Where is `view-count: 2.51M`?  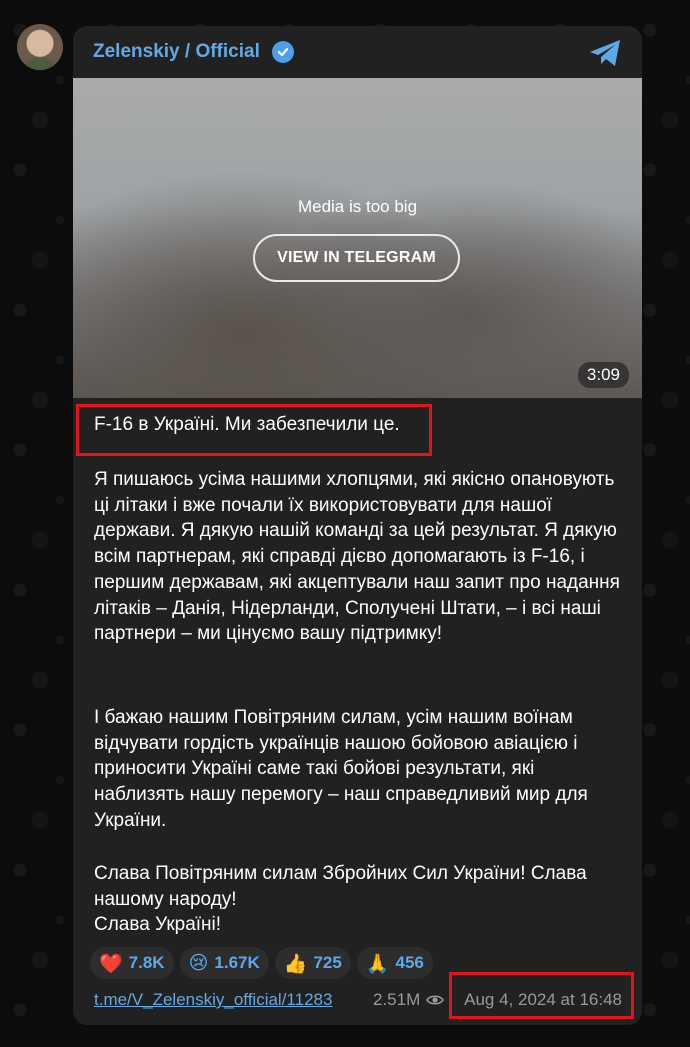 view-count: 2.51M is located at coordinates (409, 1000).